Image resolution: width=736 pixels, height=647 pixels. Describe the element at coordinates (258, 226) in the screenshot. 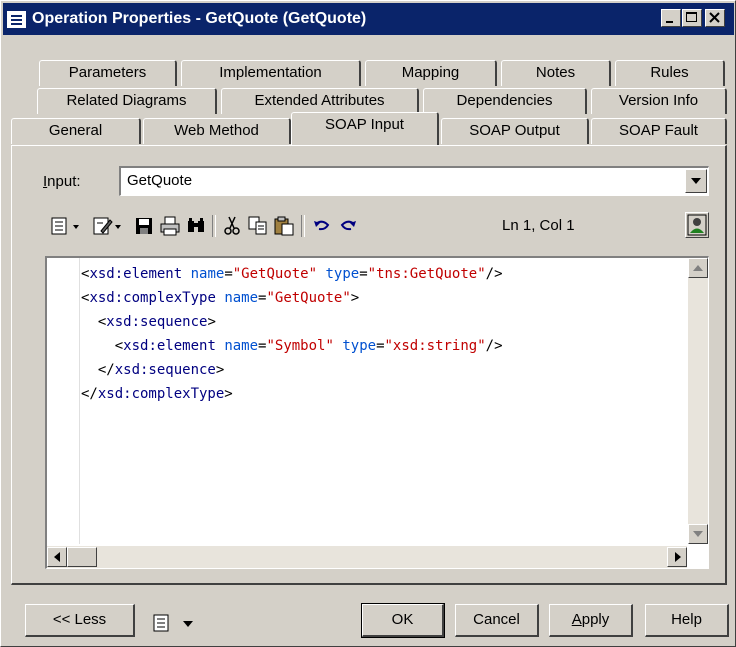

I see `copy-icon` at that location.